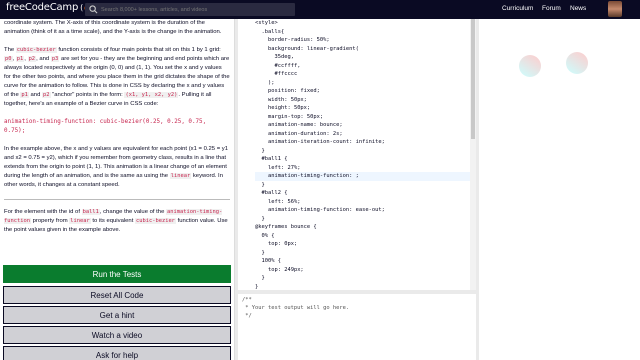 This screenshot has width=640, height=360. What do you see at coordinates (362, 66) in the screenshot?
I see `code-line: #ccffff,` at bounding box center [362, 66].